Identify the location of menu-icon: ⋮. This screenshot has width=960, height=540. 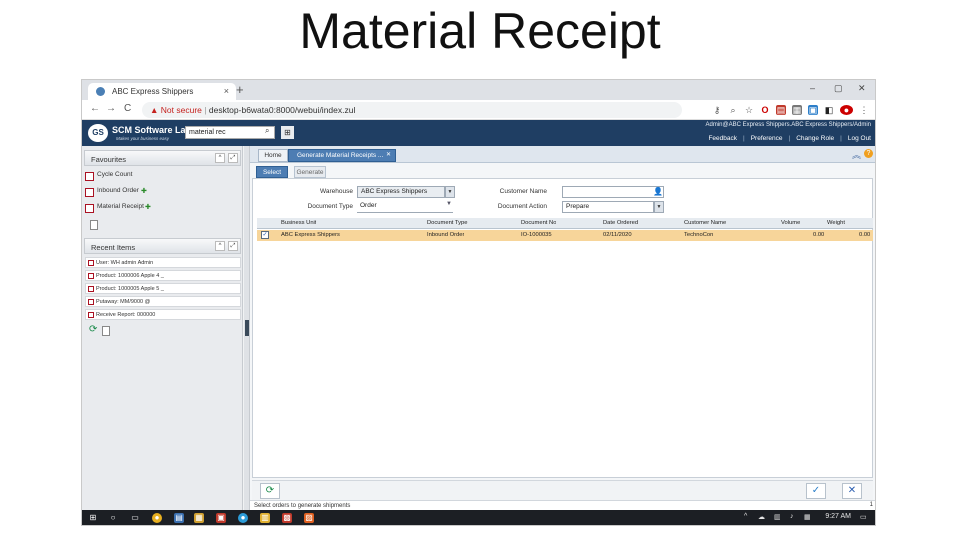
(864, 110).